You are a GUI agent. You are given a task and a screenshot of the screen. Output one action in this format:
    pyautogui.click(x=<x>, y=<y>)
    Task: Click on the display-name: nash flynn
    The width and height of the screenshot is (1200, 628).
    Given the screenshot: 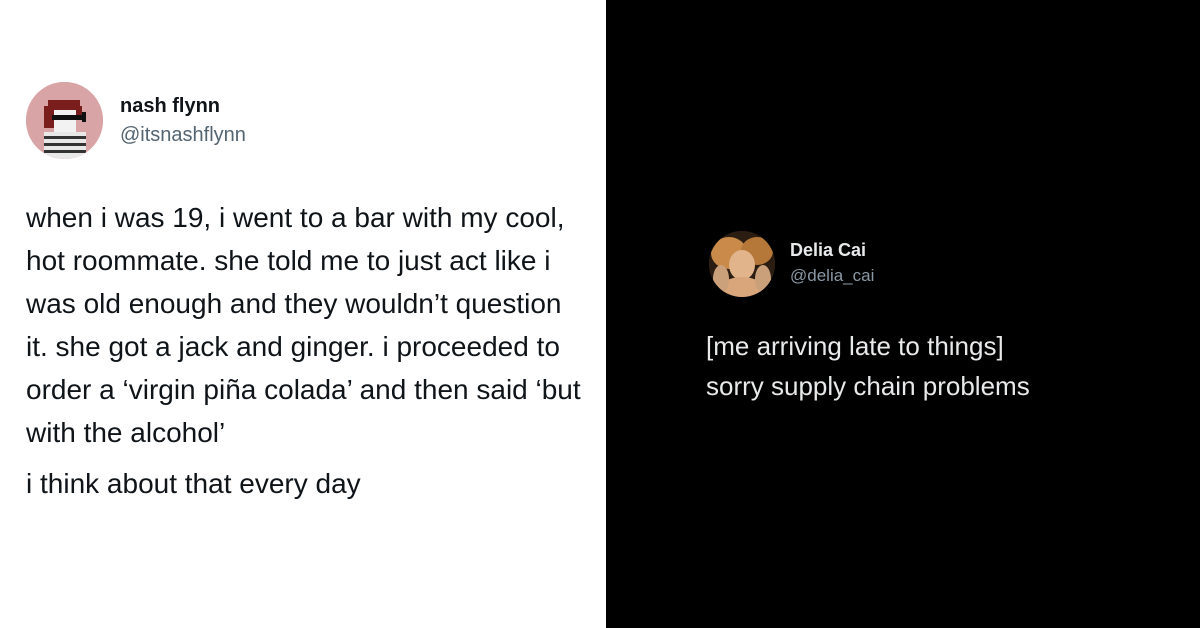 What is the action you would take?
    pyautogui.click(x=170, y=106)
    